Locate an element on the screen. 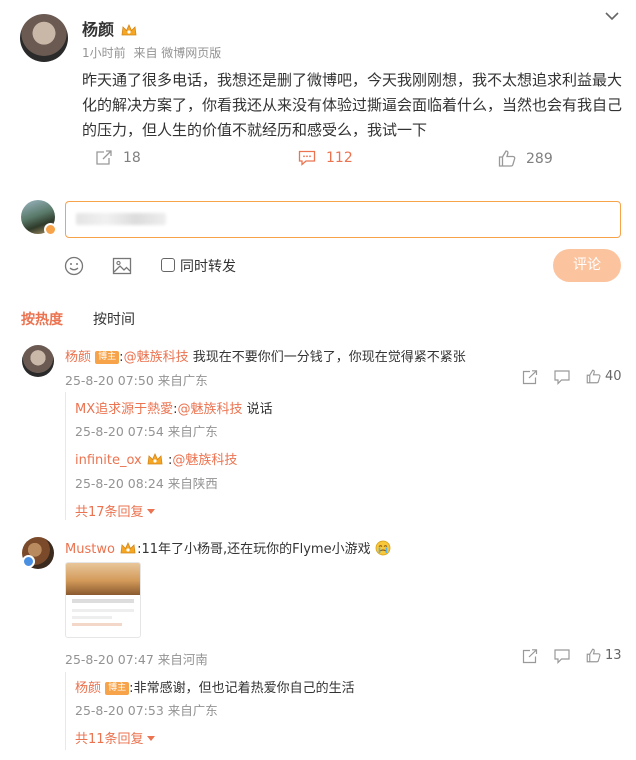 The height and width of the screenshot is (760, 636). repost-button: 18 is located at coordinates (118, 158).